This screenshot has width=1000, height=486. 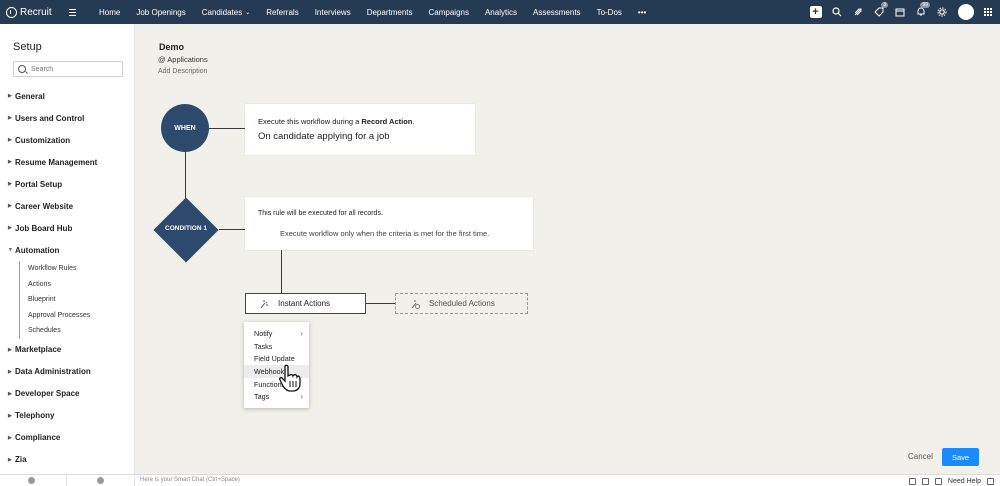 What do you see at coordinates (390, 12) in the screenshot?
I see `nav-tab-departments: Departments` at bounding box center [390, 12].